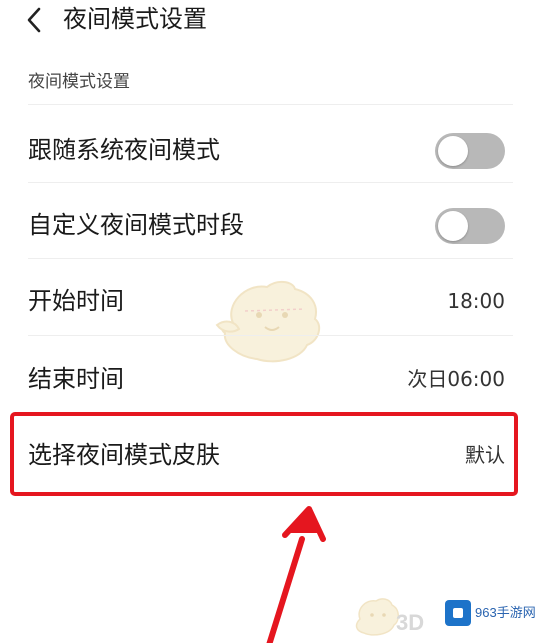  Describe the element at coordinates (456, 379) in the screenshot. I see `end-time-value: 次日06:00` at that location.